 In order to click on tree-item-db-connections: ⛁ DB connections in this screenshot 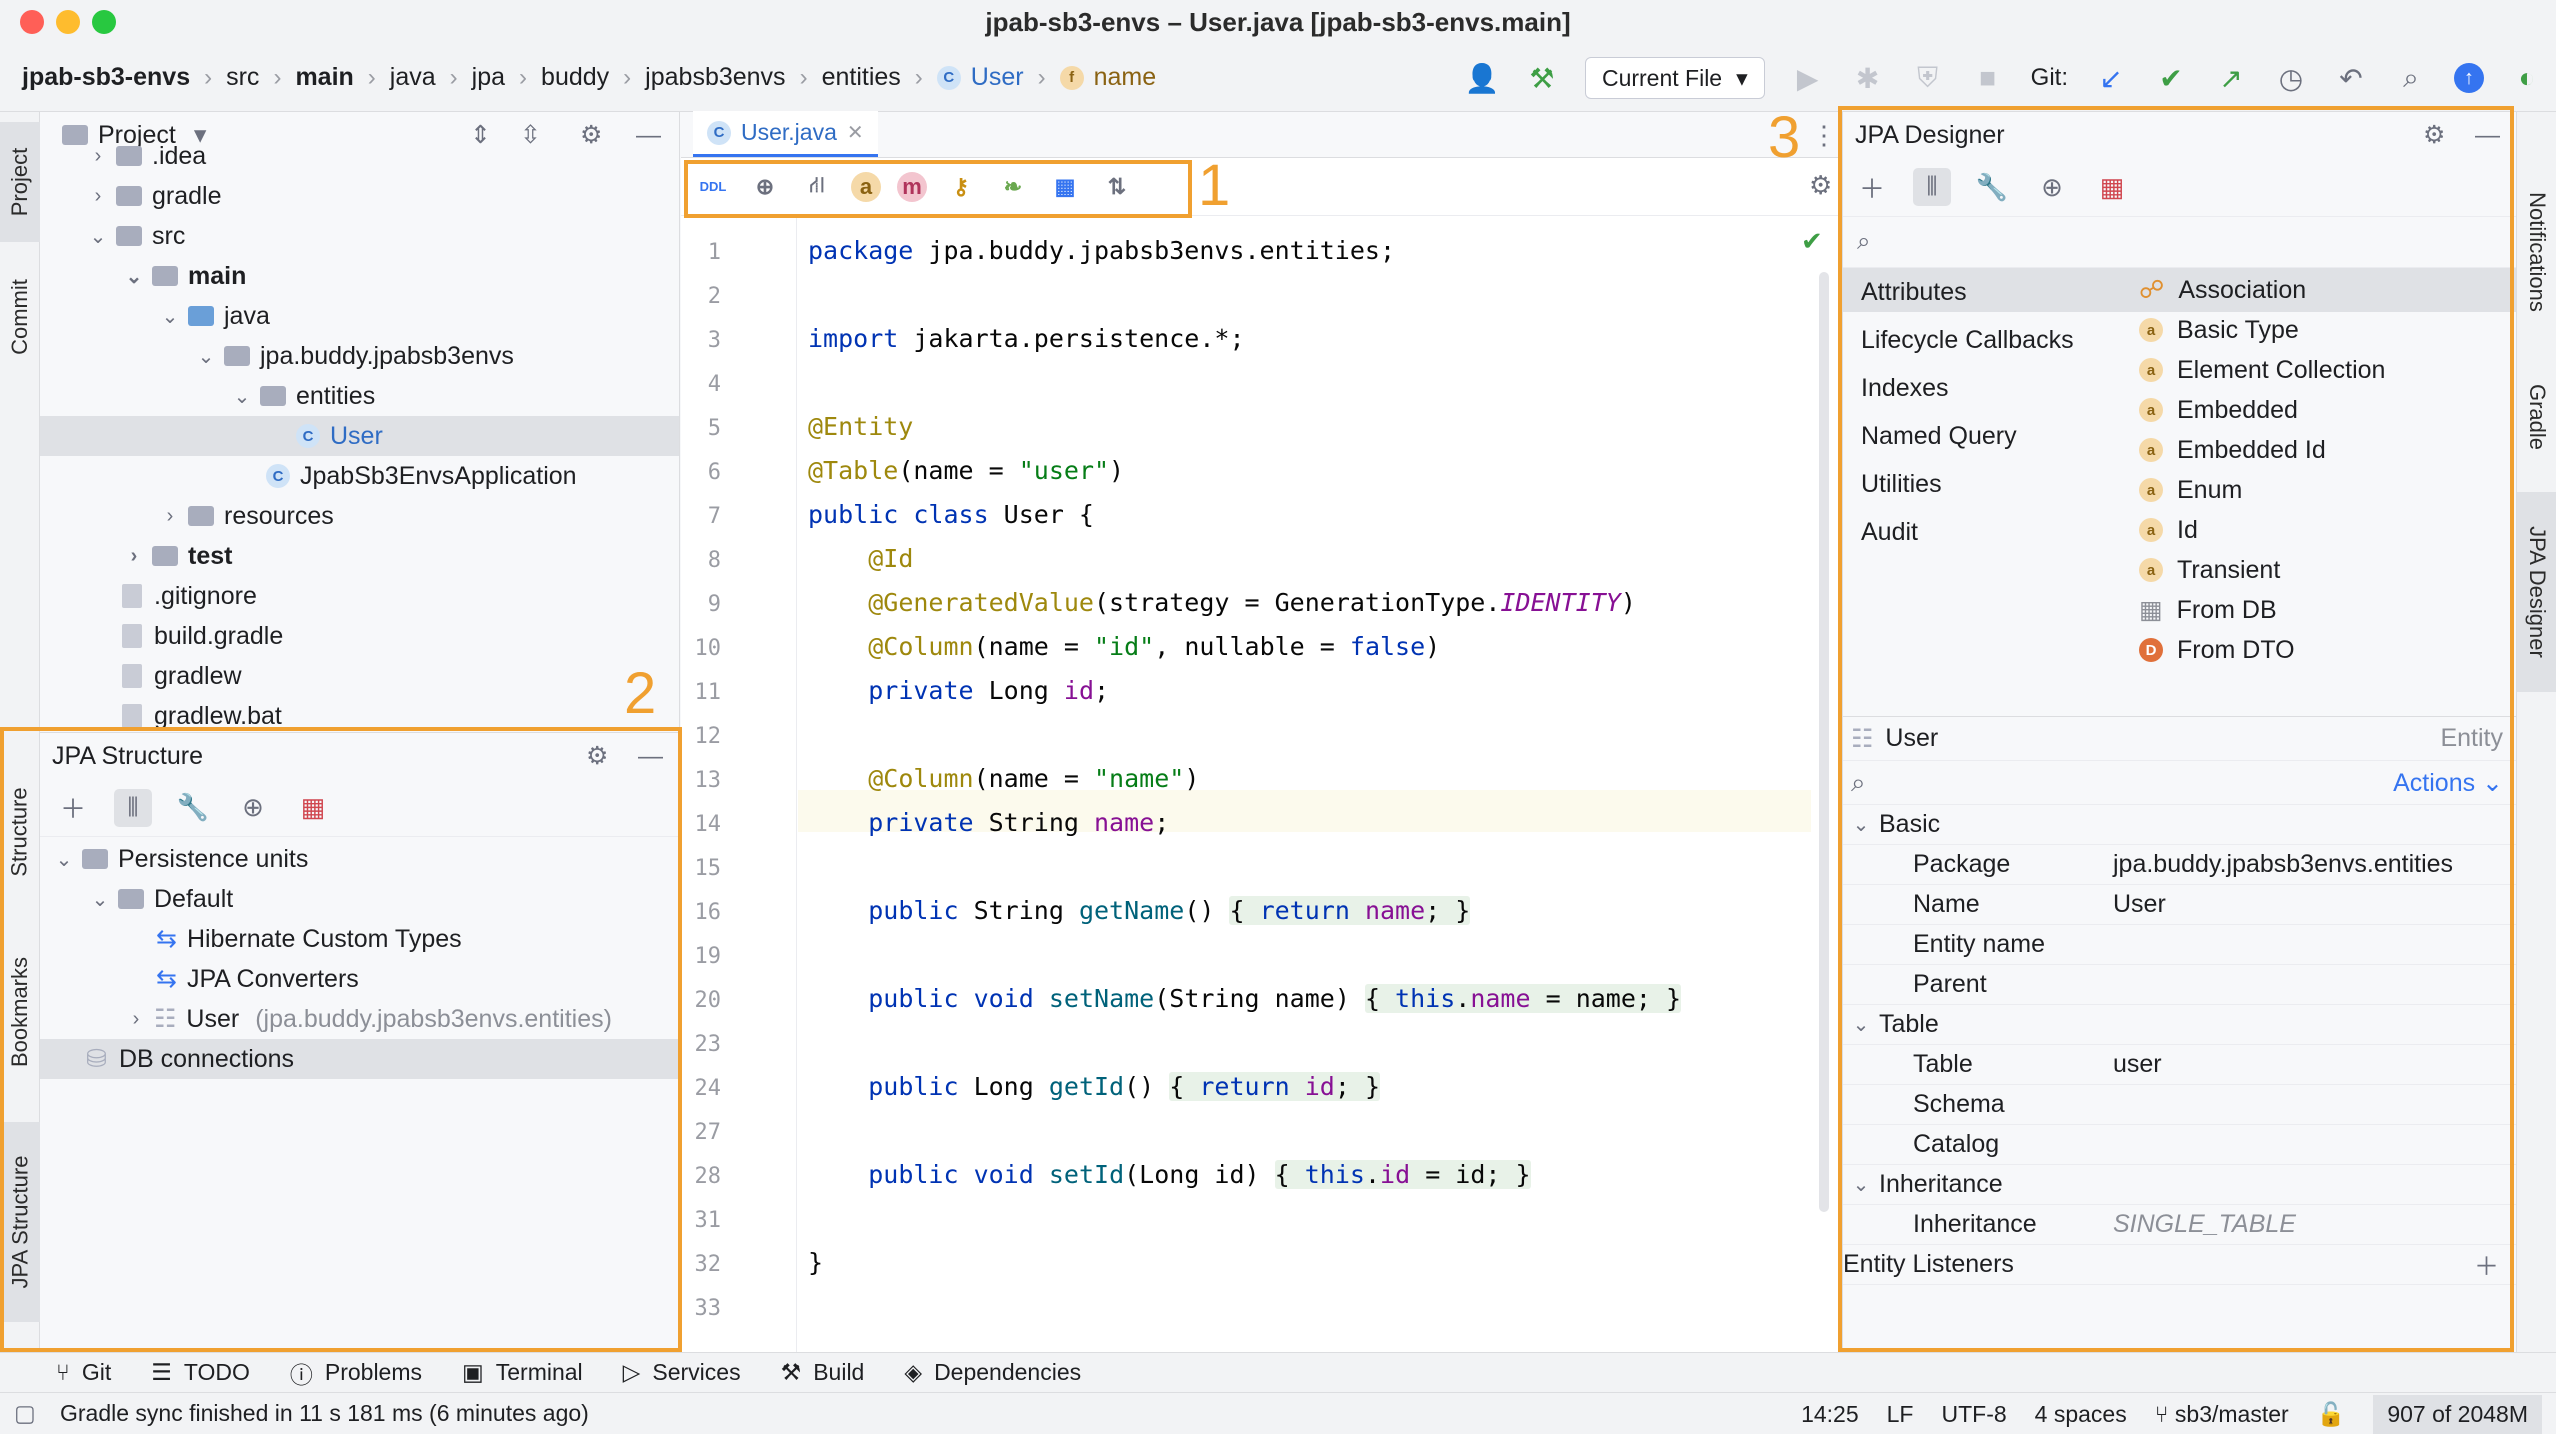, I will do `click(359, 1059)`.